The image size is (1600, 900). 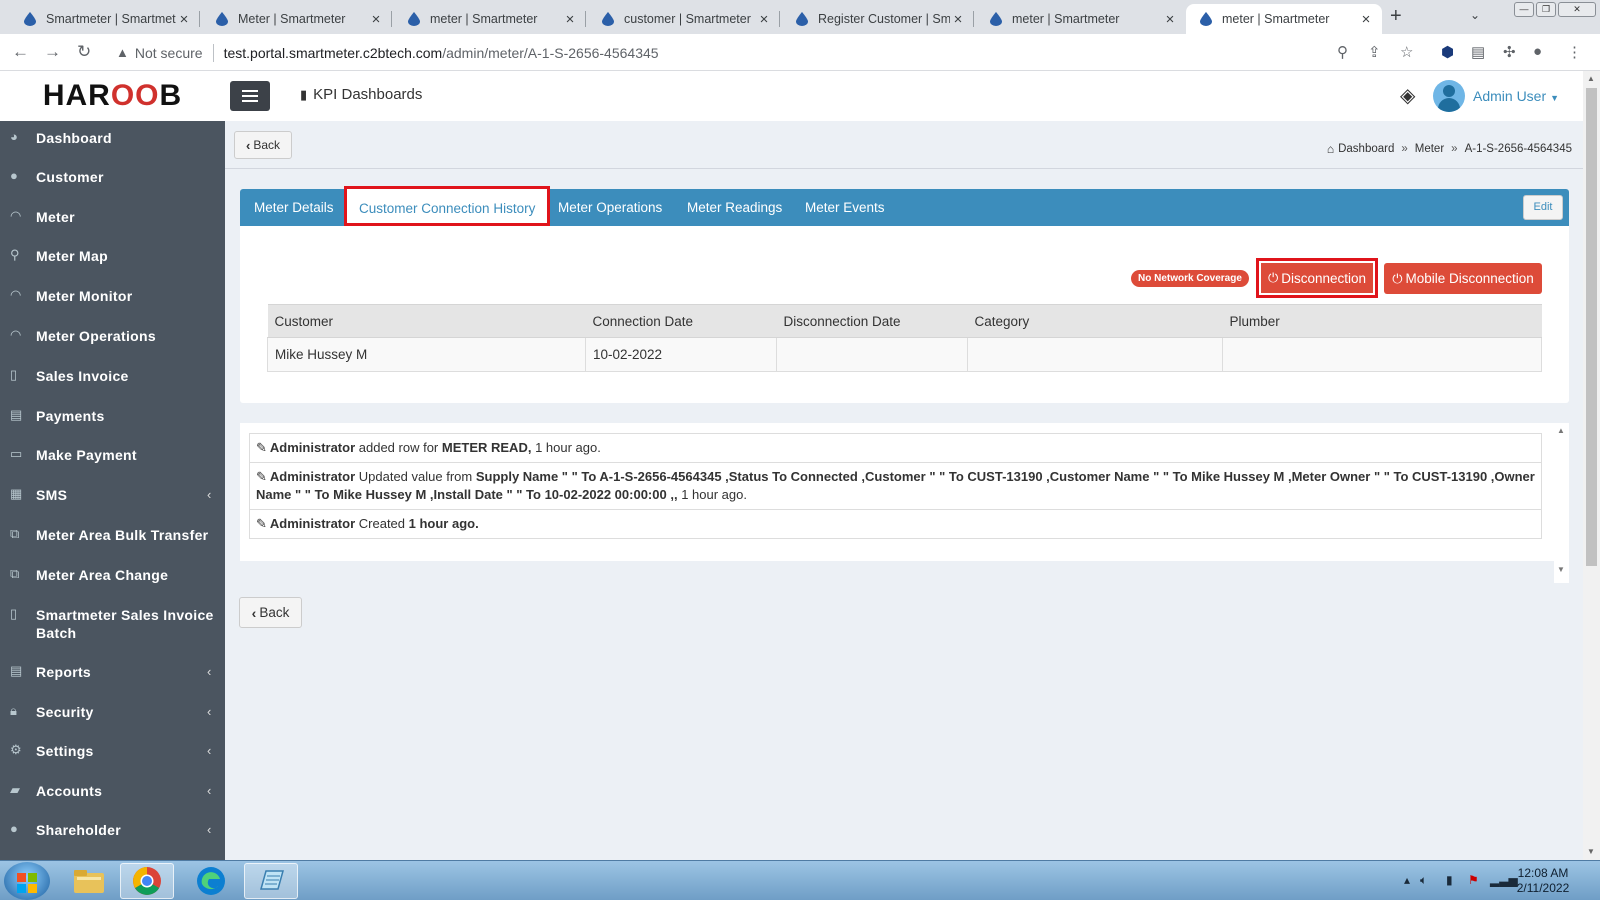 I want to click on share-icon: ⇪, so click(x=1374, y=52).